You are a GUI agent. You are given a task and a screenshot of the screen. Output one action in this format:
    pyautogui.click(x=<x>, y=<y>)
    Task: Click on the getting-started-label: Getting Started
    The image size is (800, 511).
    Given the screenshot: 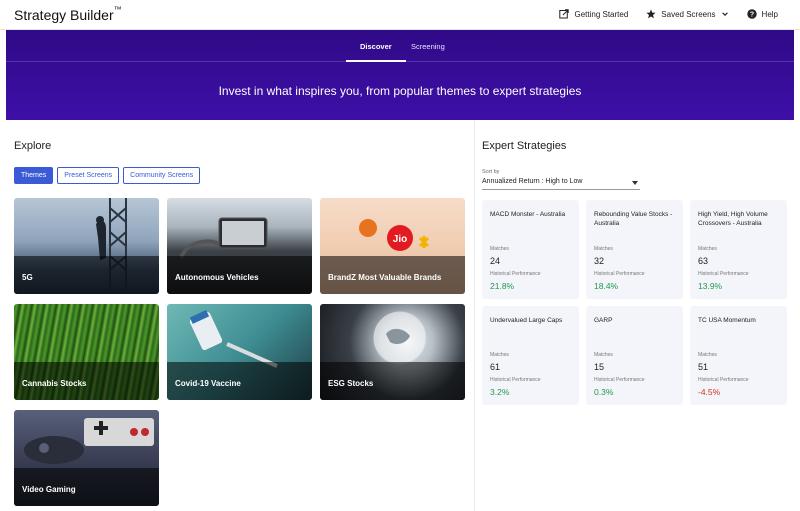 What is the action you would take?
    pyautogui.click(x=601, y=14)
    